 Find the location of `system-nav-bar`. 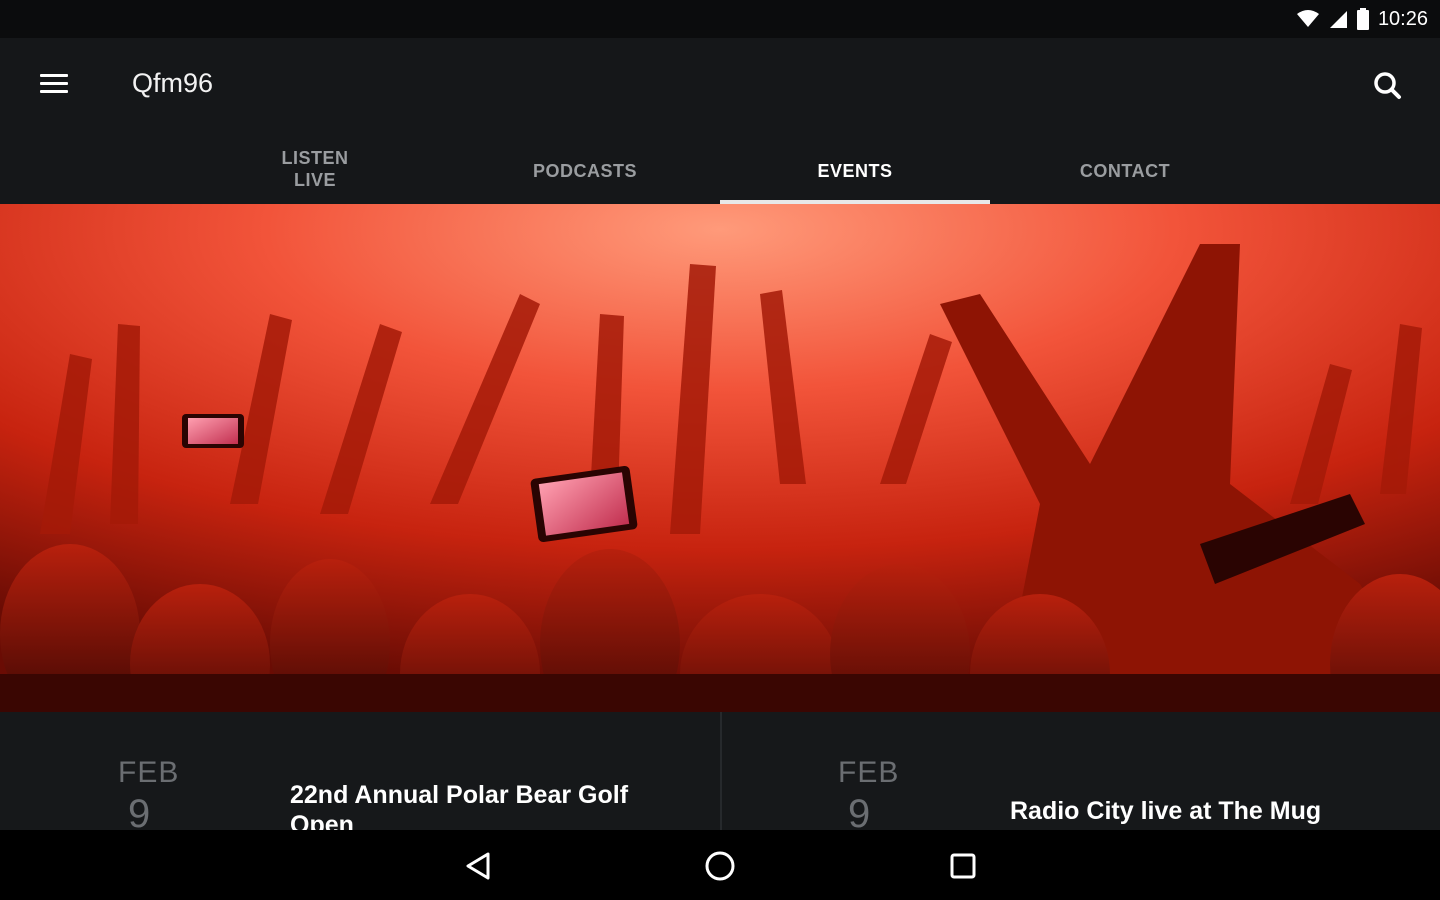

system-nav-bar is located at coordinates (720, 865).